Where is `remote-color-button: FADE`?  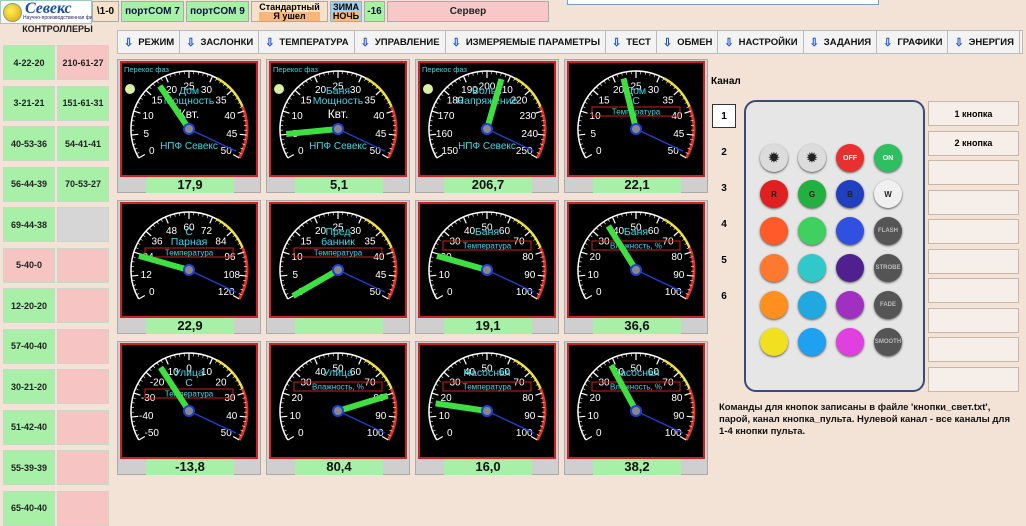 remote-color-button: FADE is located at coordinates (888, 305).